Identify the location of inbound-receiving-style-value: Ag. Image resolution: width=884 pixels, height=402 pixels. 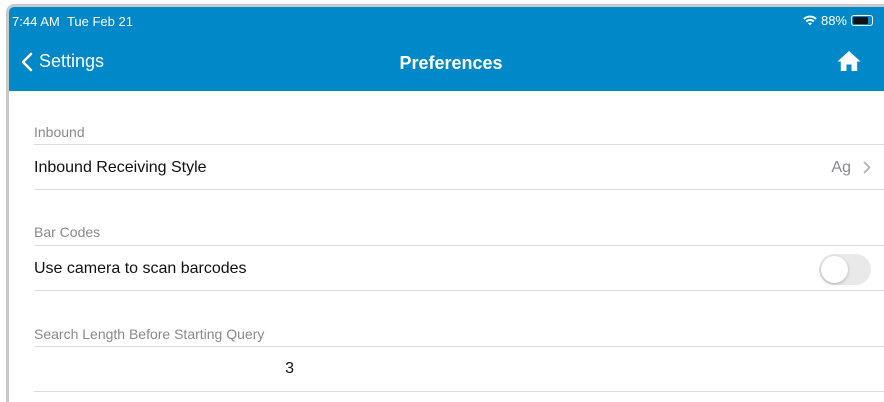
(841, 167).